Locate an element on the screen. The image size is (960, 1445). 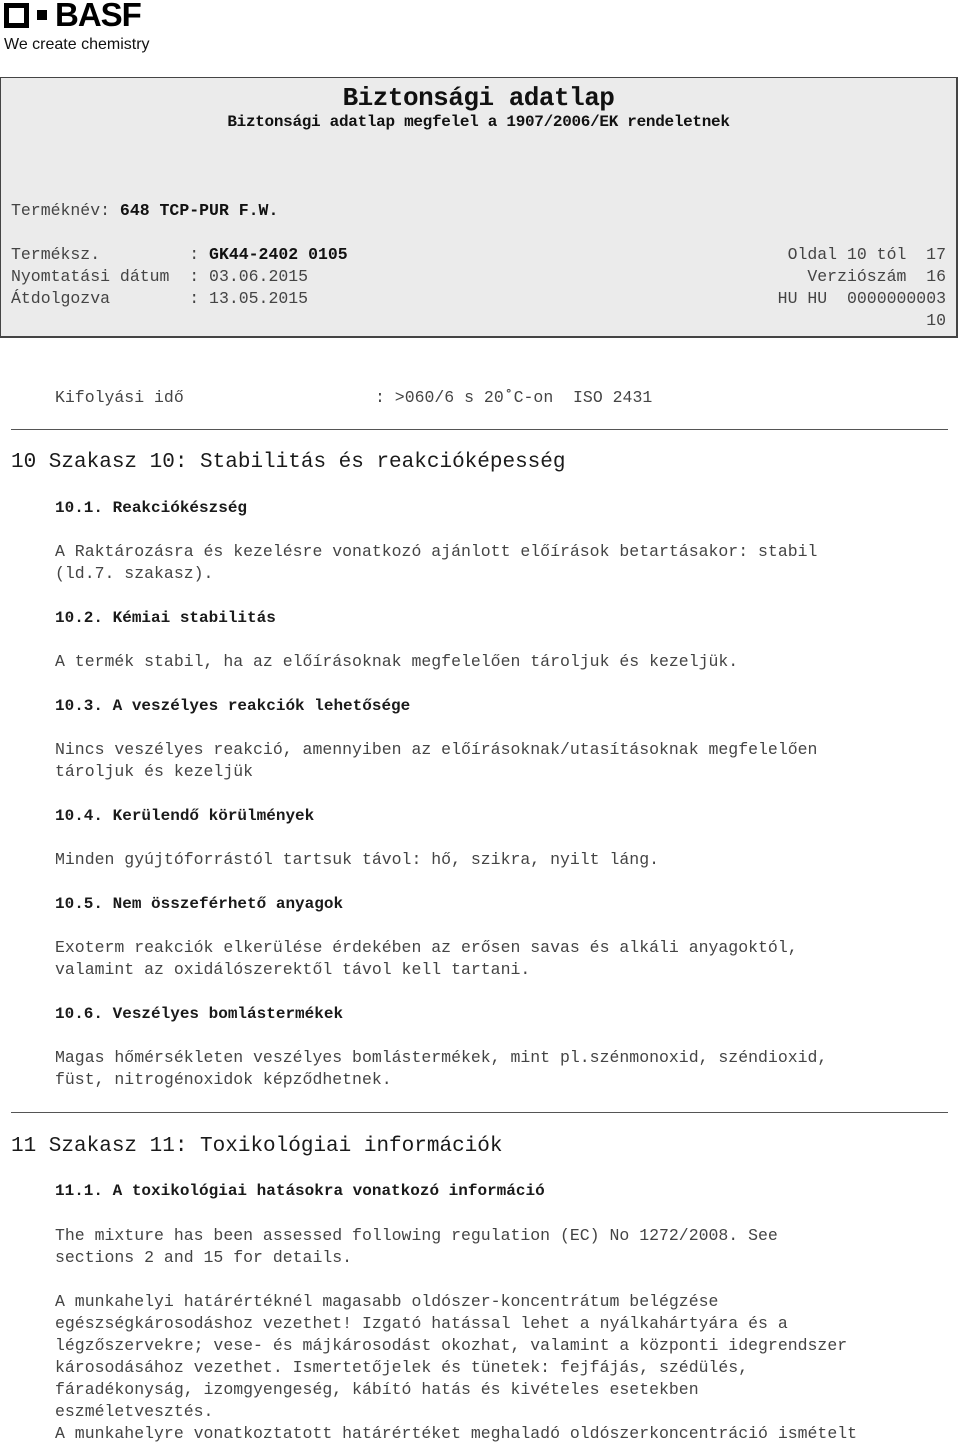
logo-tagline: We create chemistry is located at coordinates (77, 44).